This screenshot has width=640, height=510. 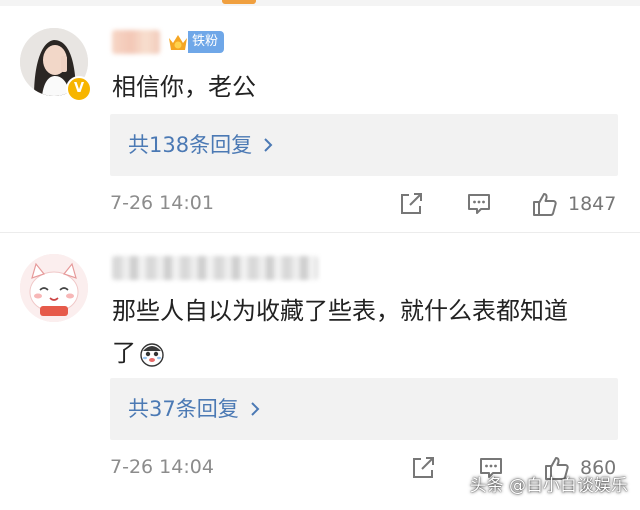 What do you see at coordinates (206, 42) in the screenshot?
I see `fan-badge-label: 铁粉` at bounding box center [206, 42].